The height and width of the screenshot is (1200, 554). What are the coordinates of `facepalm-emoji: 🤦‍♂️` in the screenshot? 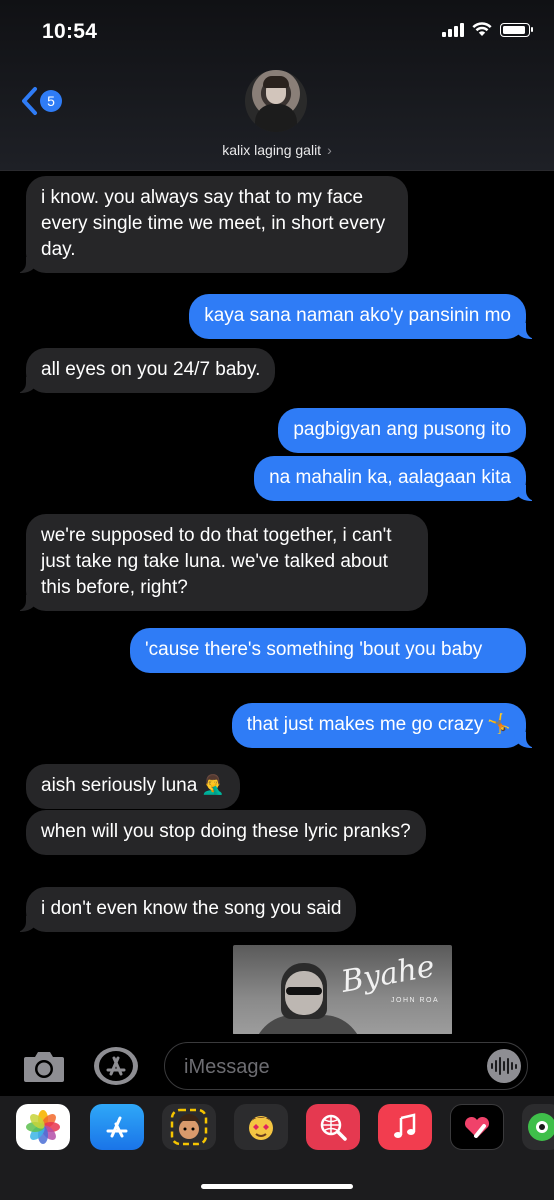 It's located at (213, 785).